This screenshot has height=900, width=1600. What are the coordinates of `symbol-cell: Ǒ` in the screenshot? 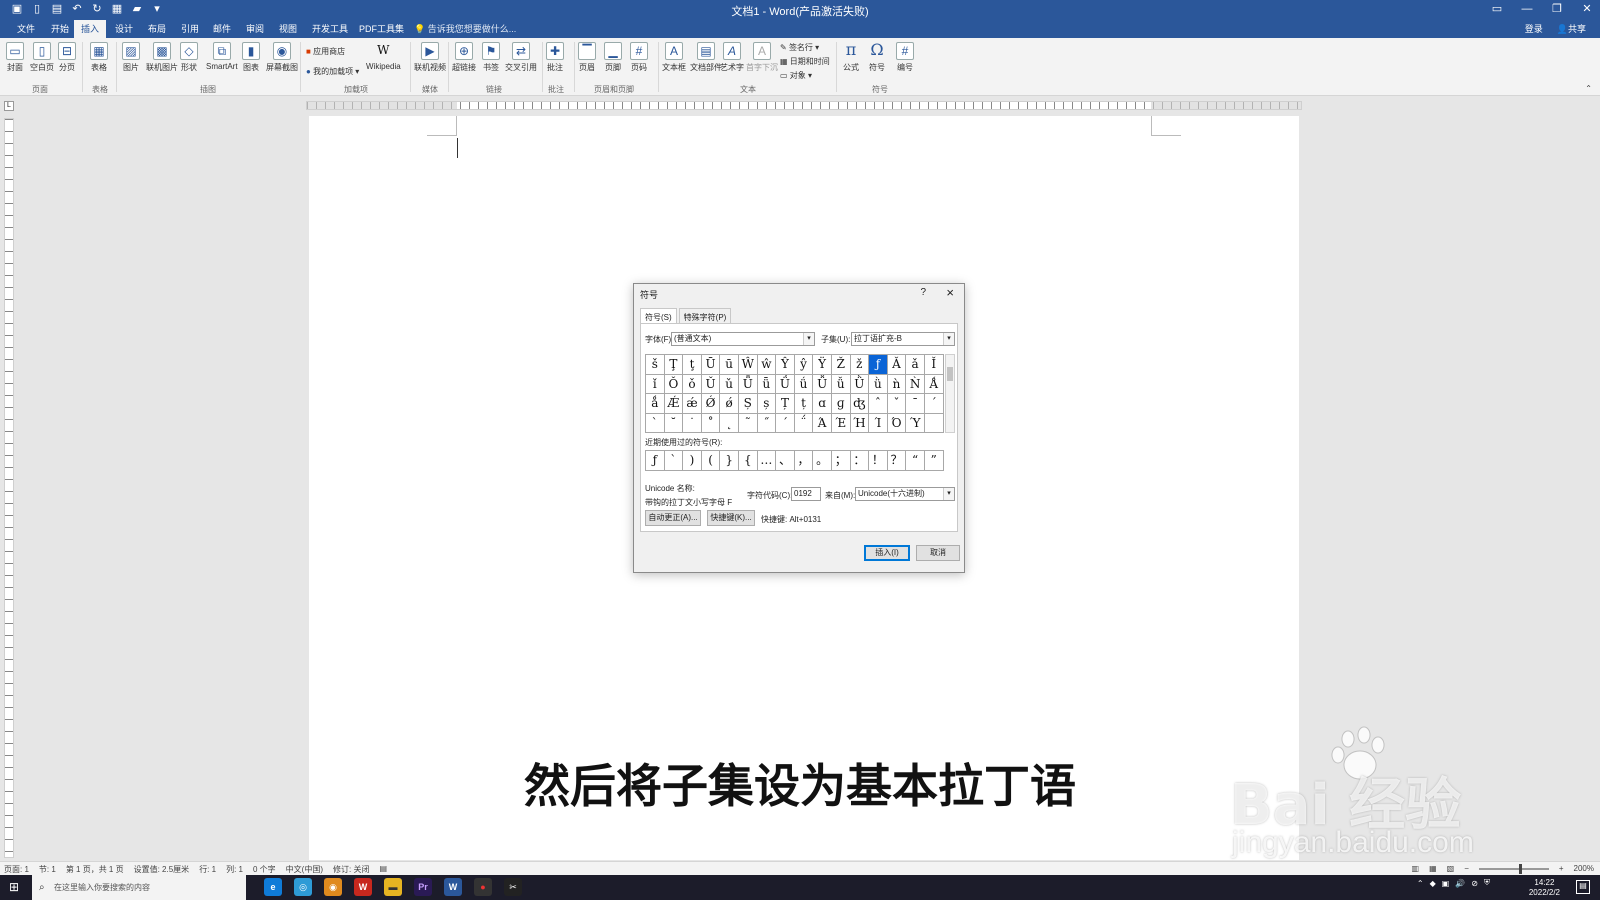 It's located at (674, 384).